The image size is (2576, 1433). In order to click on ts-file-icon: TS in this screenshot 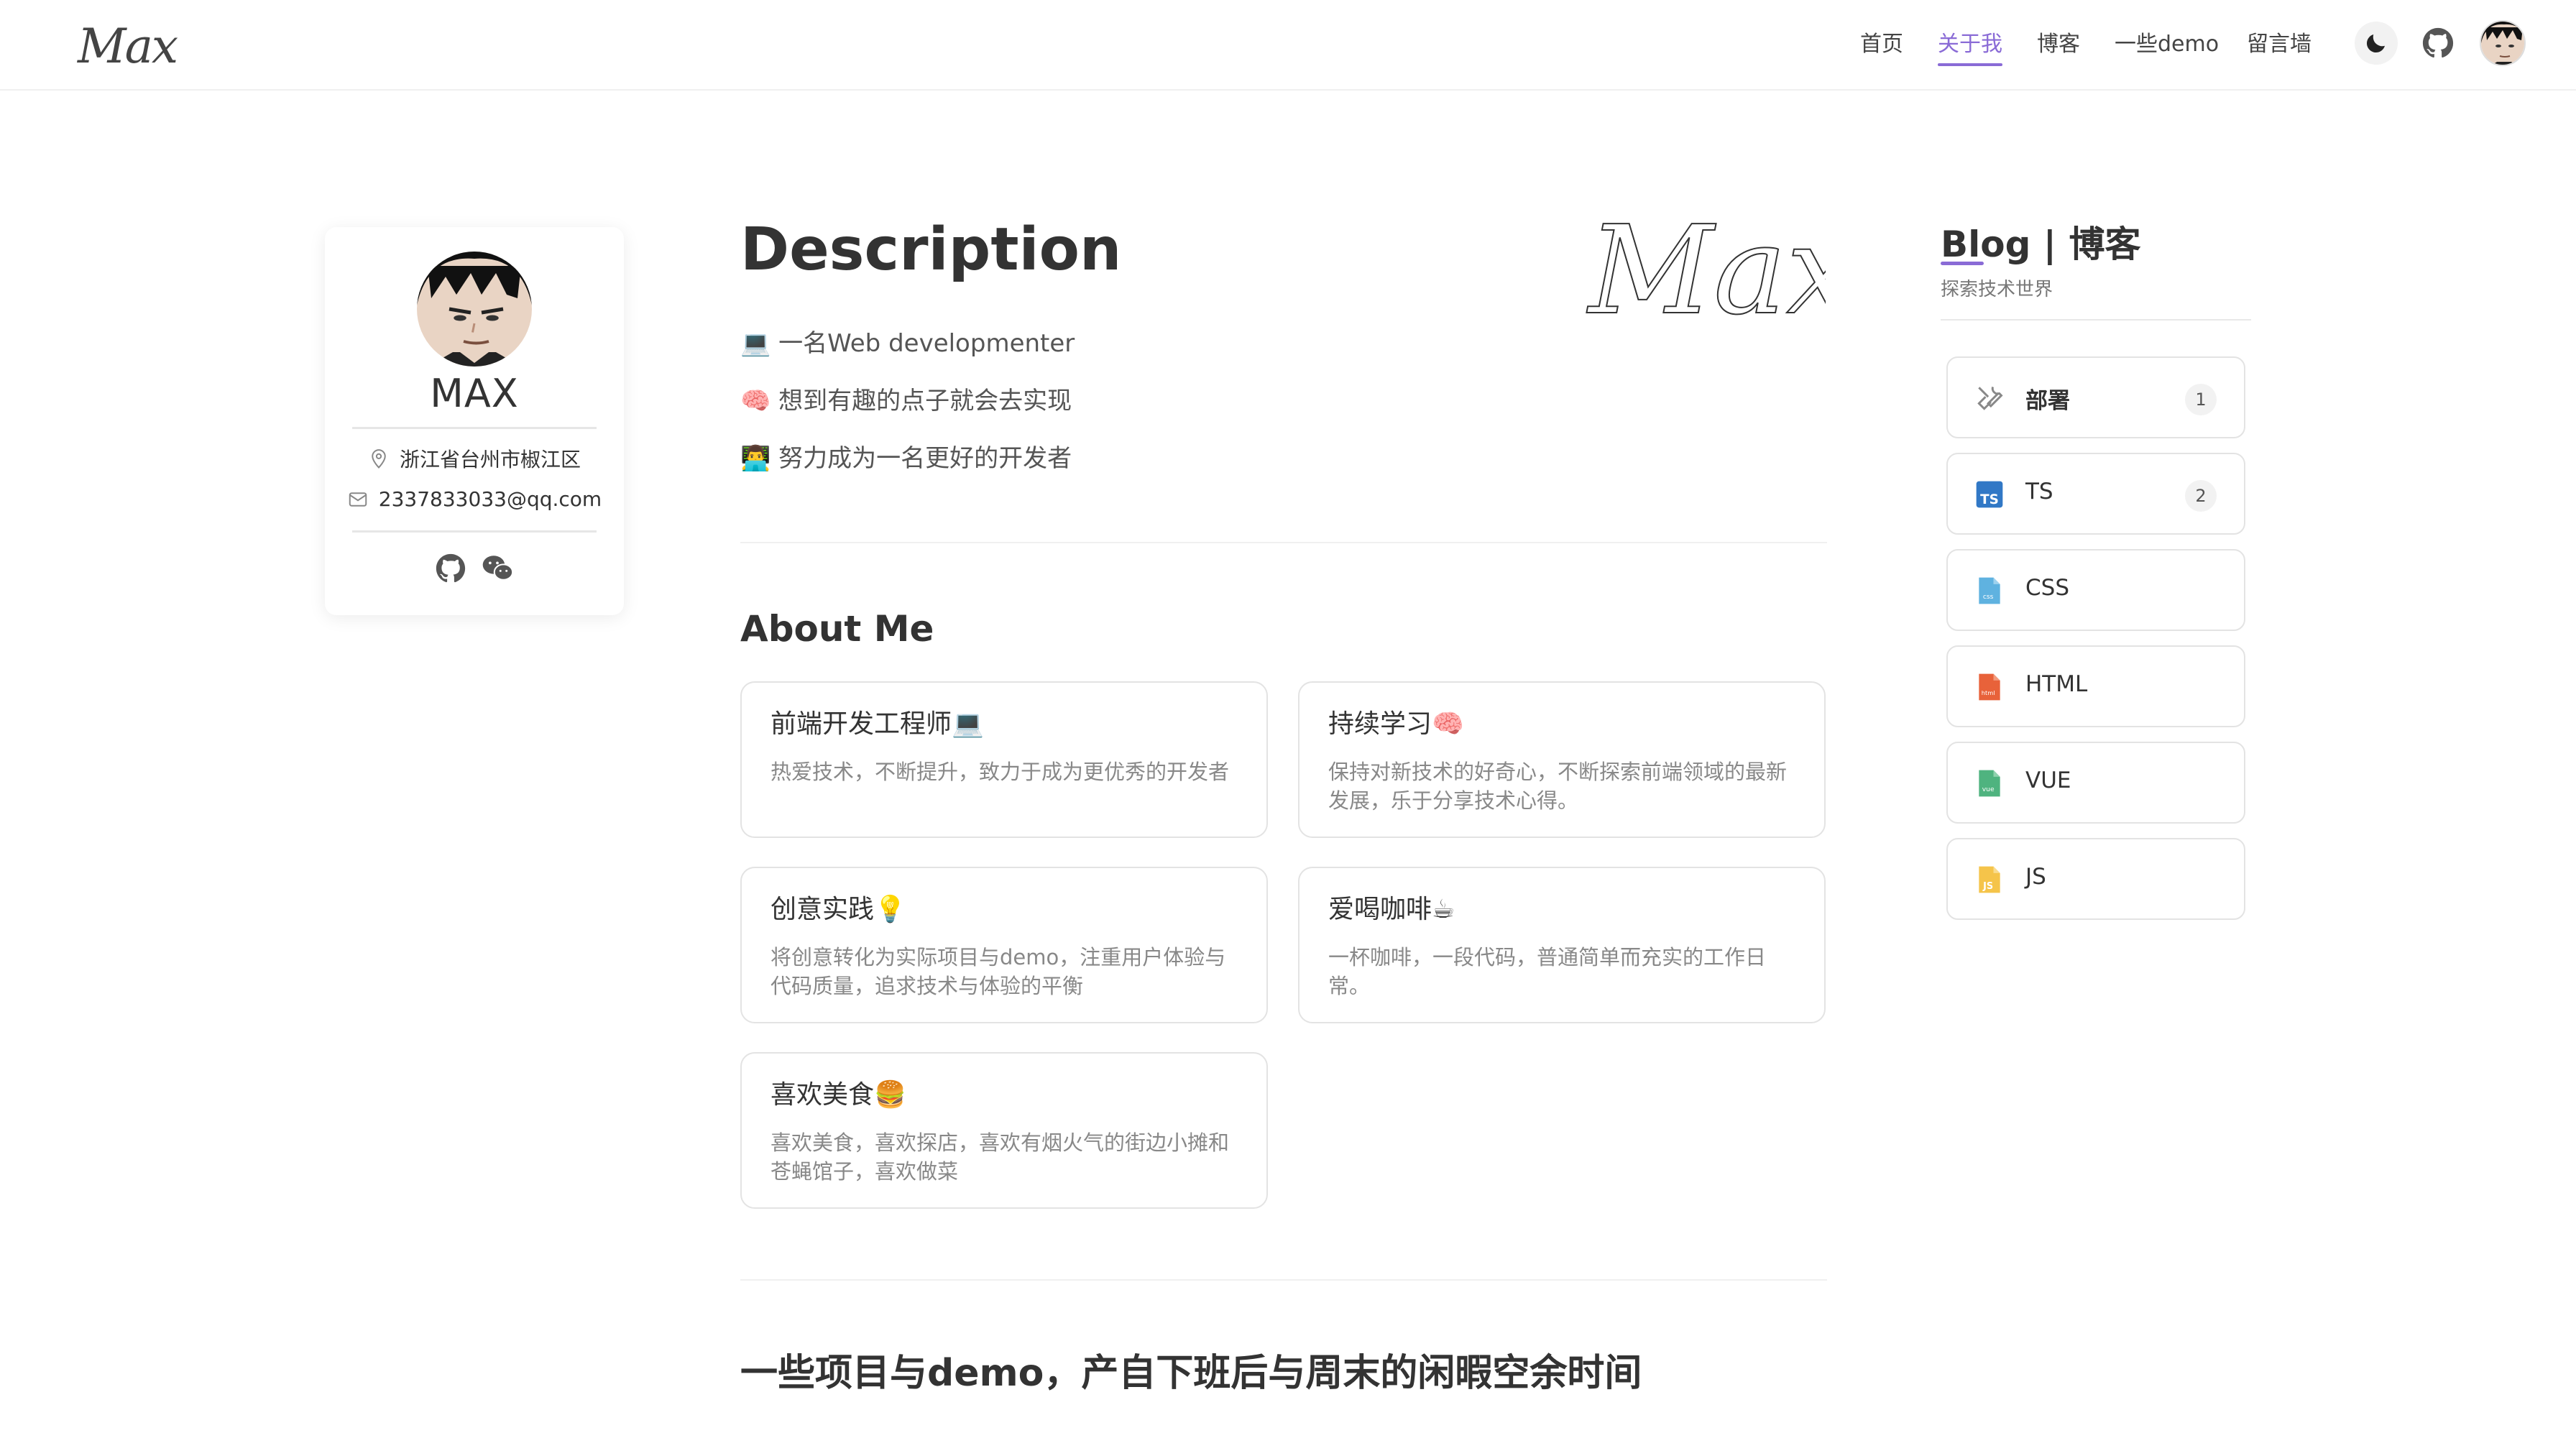, I will do `click(1989, 494)`.